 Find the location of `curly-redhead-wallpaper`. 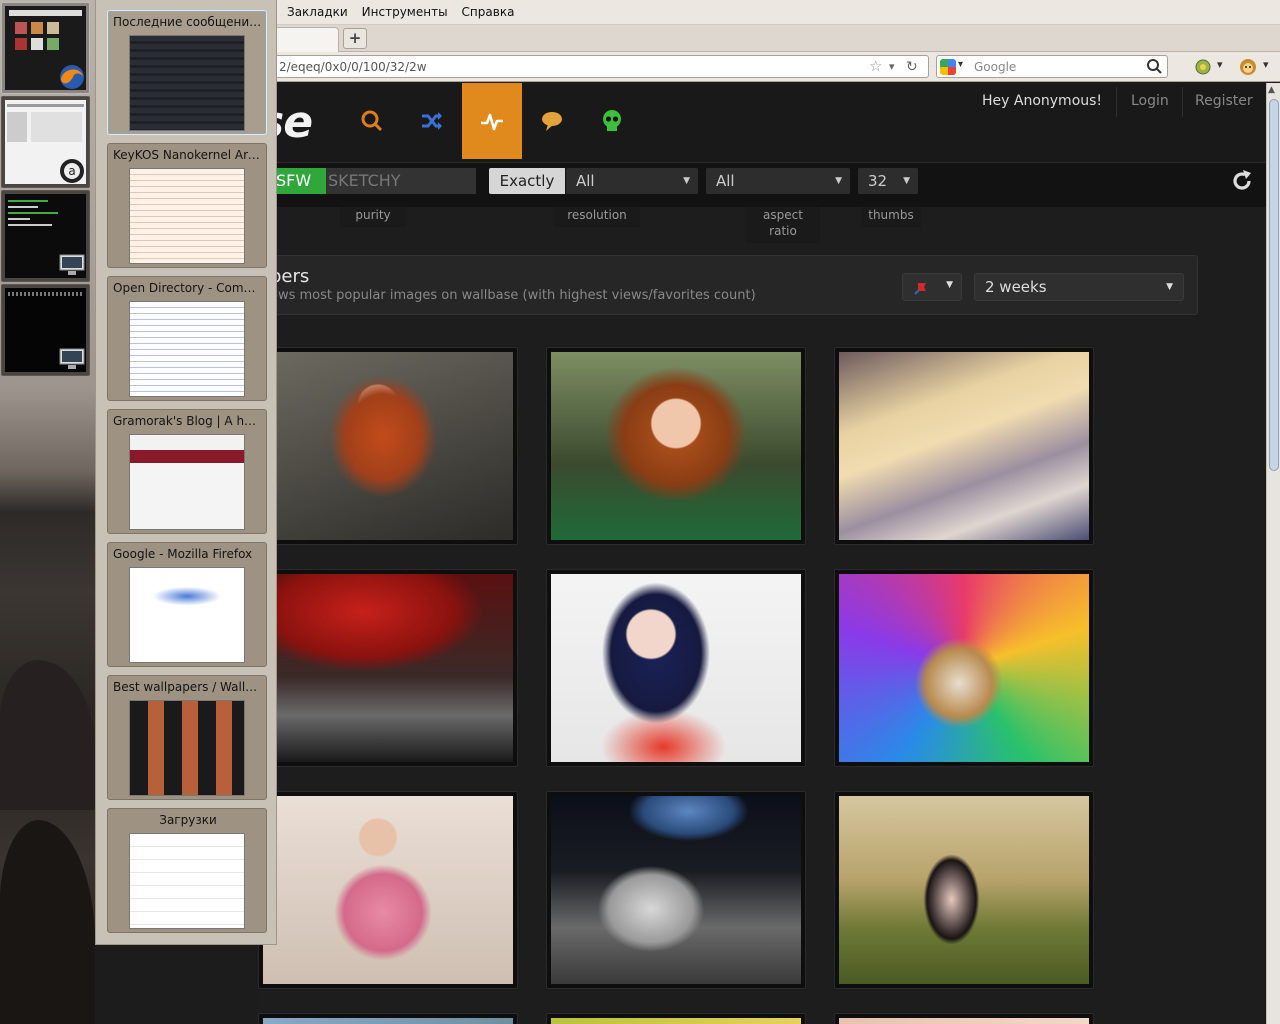

curly-redhead-wallpaper is located at coordinates (676, 446).